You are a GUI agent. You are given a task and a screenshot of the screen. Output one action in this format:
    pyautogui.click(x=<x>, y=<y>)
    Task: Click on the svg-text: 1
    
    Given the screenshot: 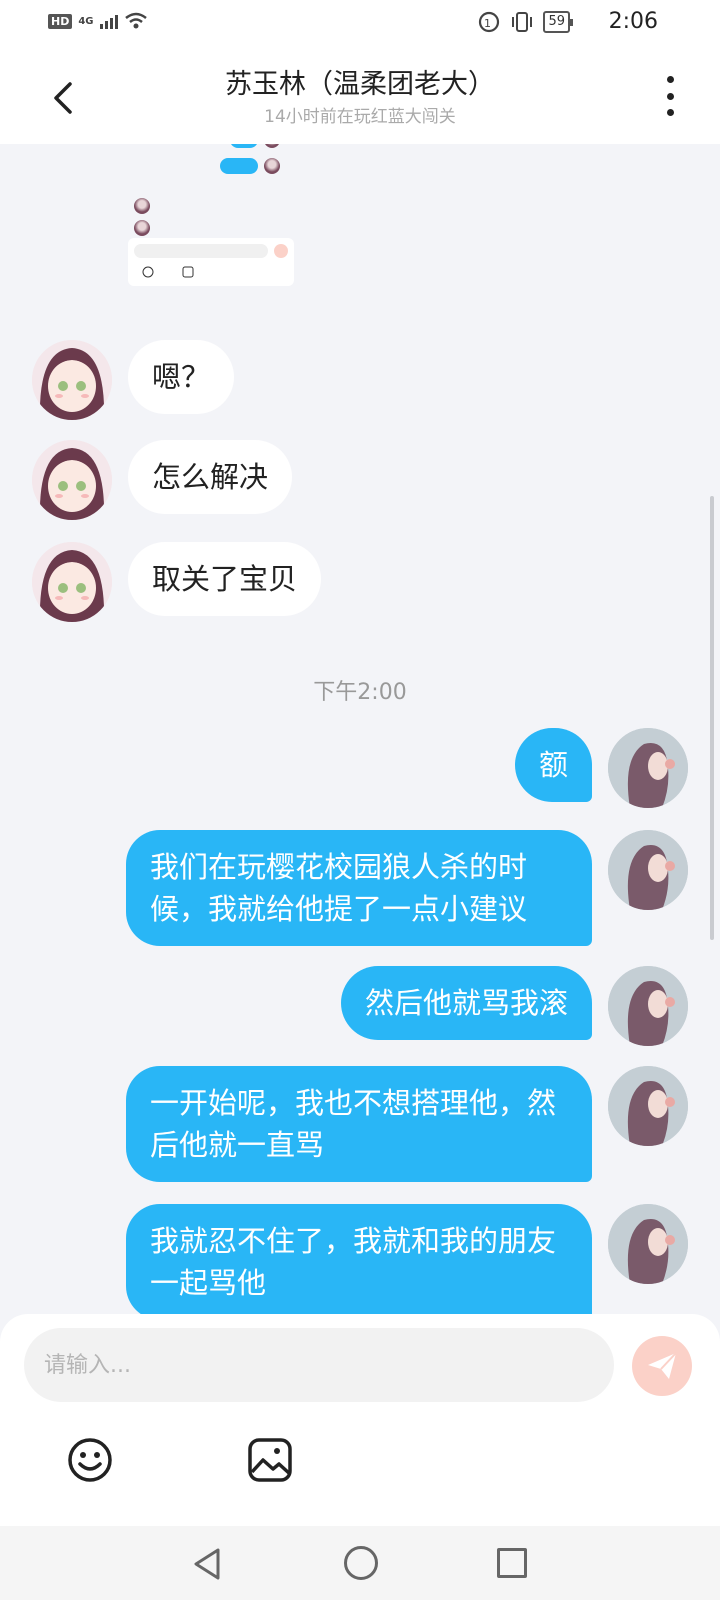 What is the action you would take?
    pyautogui.click(x=487, y=23)
    